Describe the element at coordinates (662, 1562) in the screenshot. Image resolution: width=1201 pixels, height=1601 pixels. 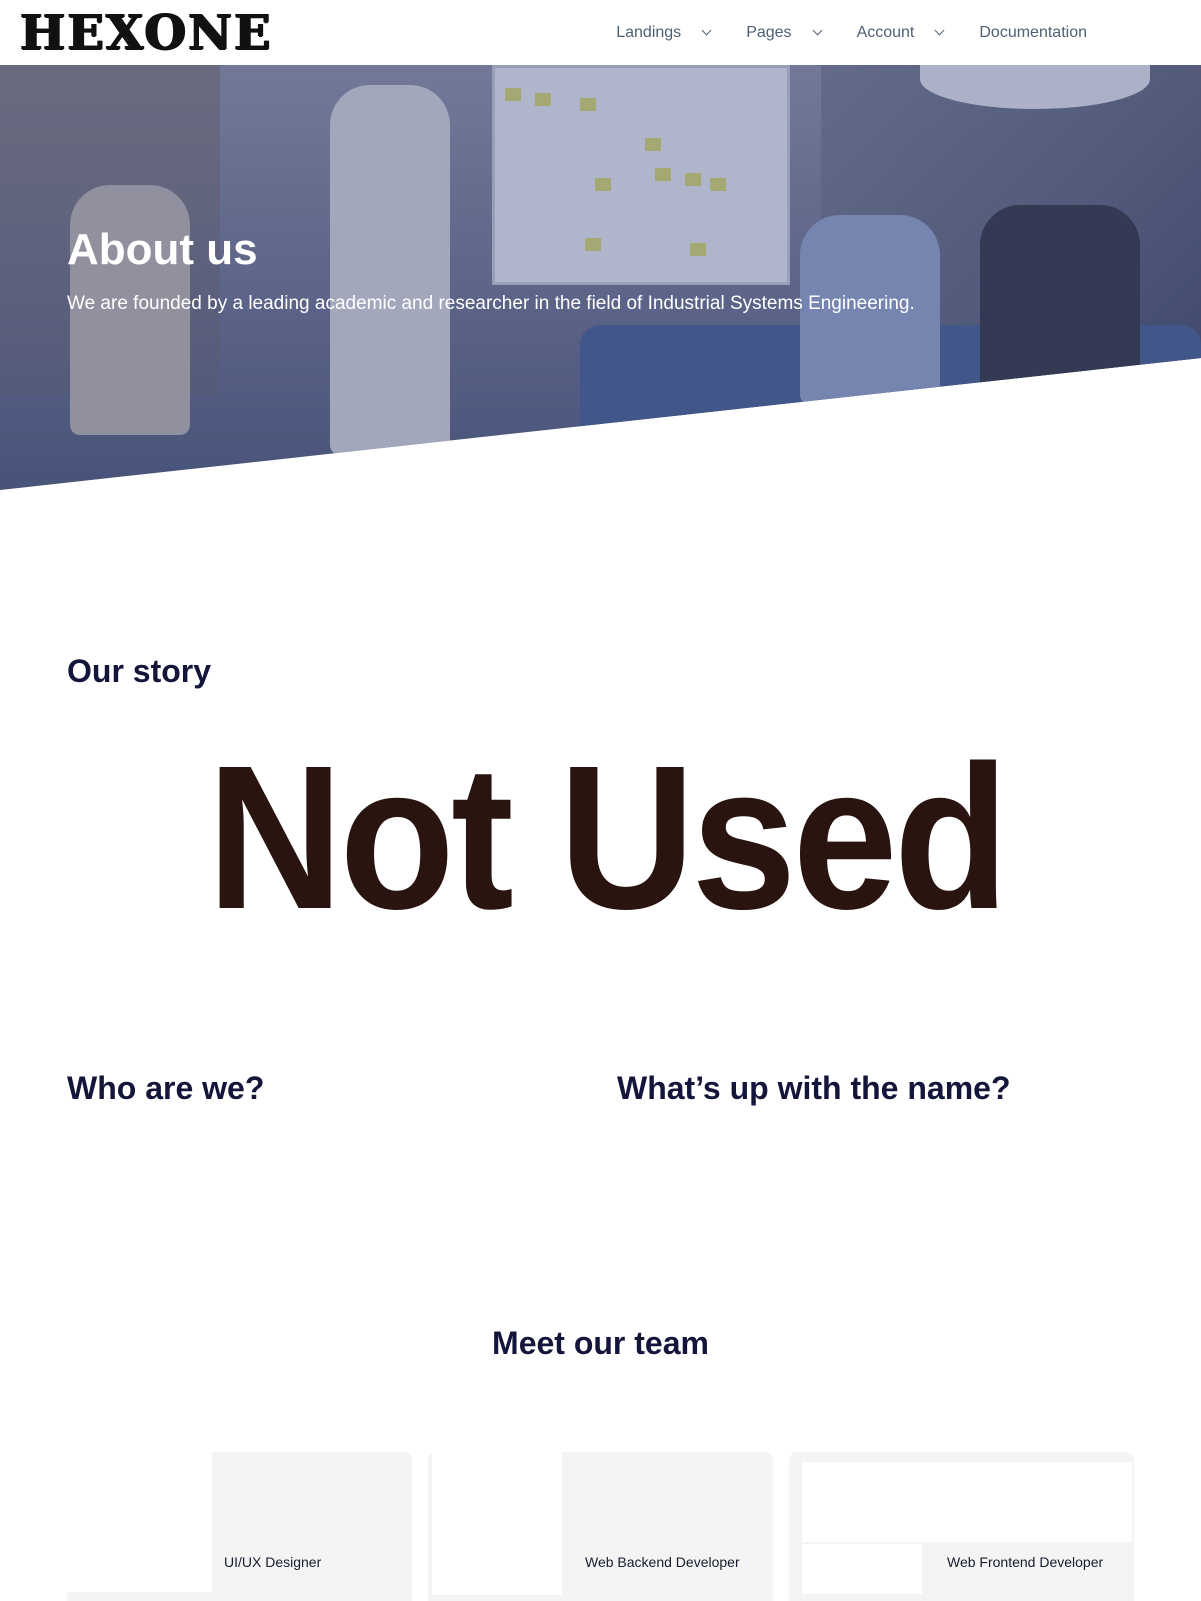
I see `team-member-role: Web Backend Developer` at that location.